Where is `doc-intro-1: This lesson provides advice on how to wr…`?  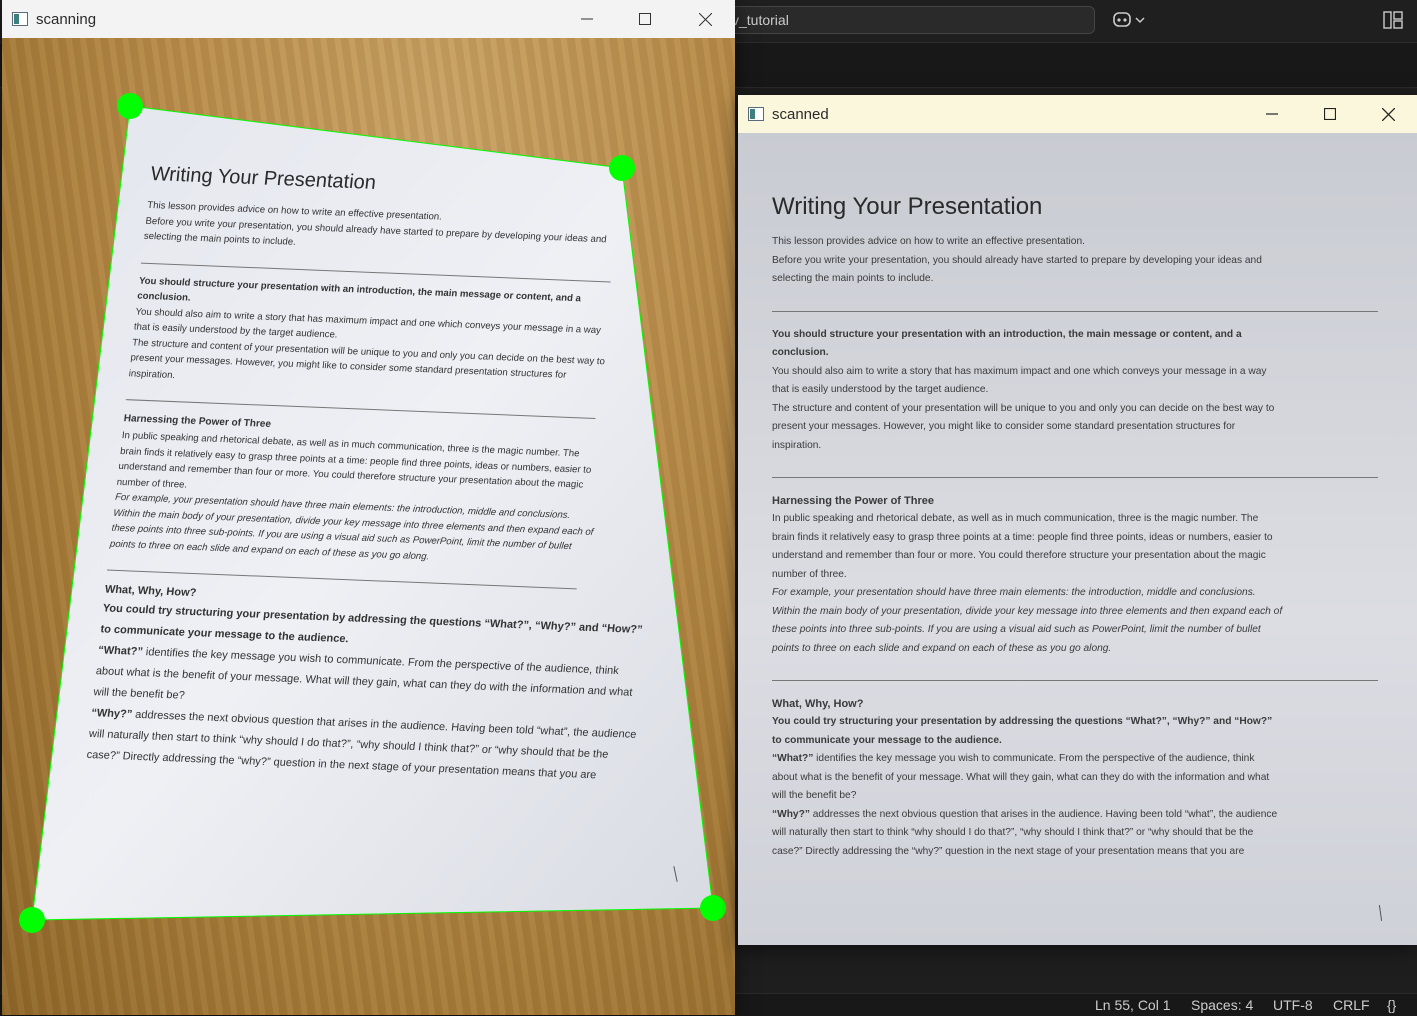 doc-intro-1: This lesson provides advice on how to wr… is located at coordinates (928, 241).